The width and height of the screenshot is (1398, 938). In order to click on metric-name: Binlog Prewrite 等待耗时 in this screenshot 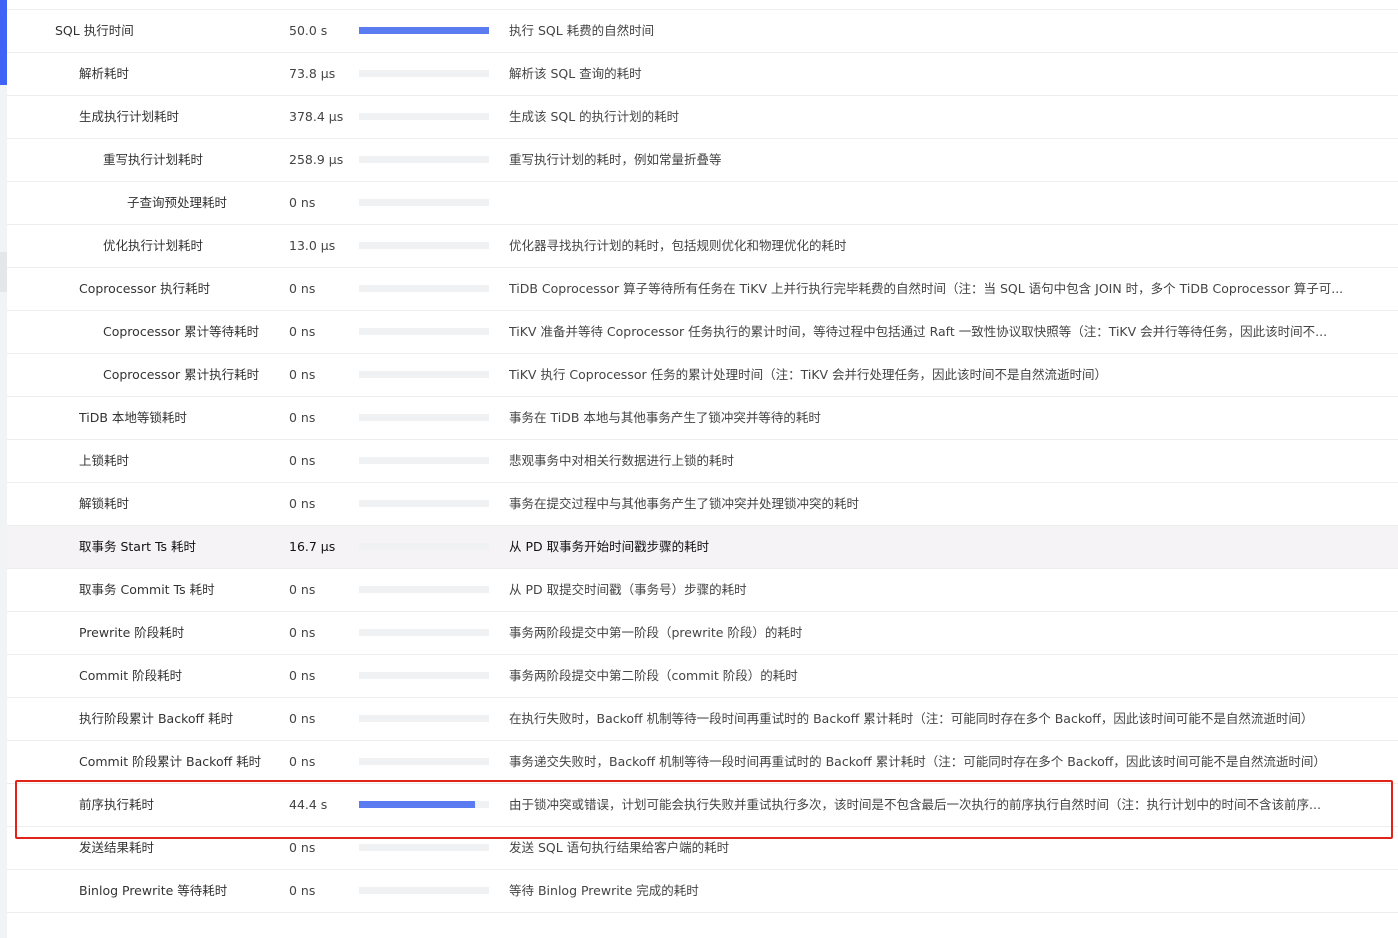, I will do `click(153, 890)`.